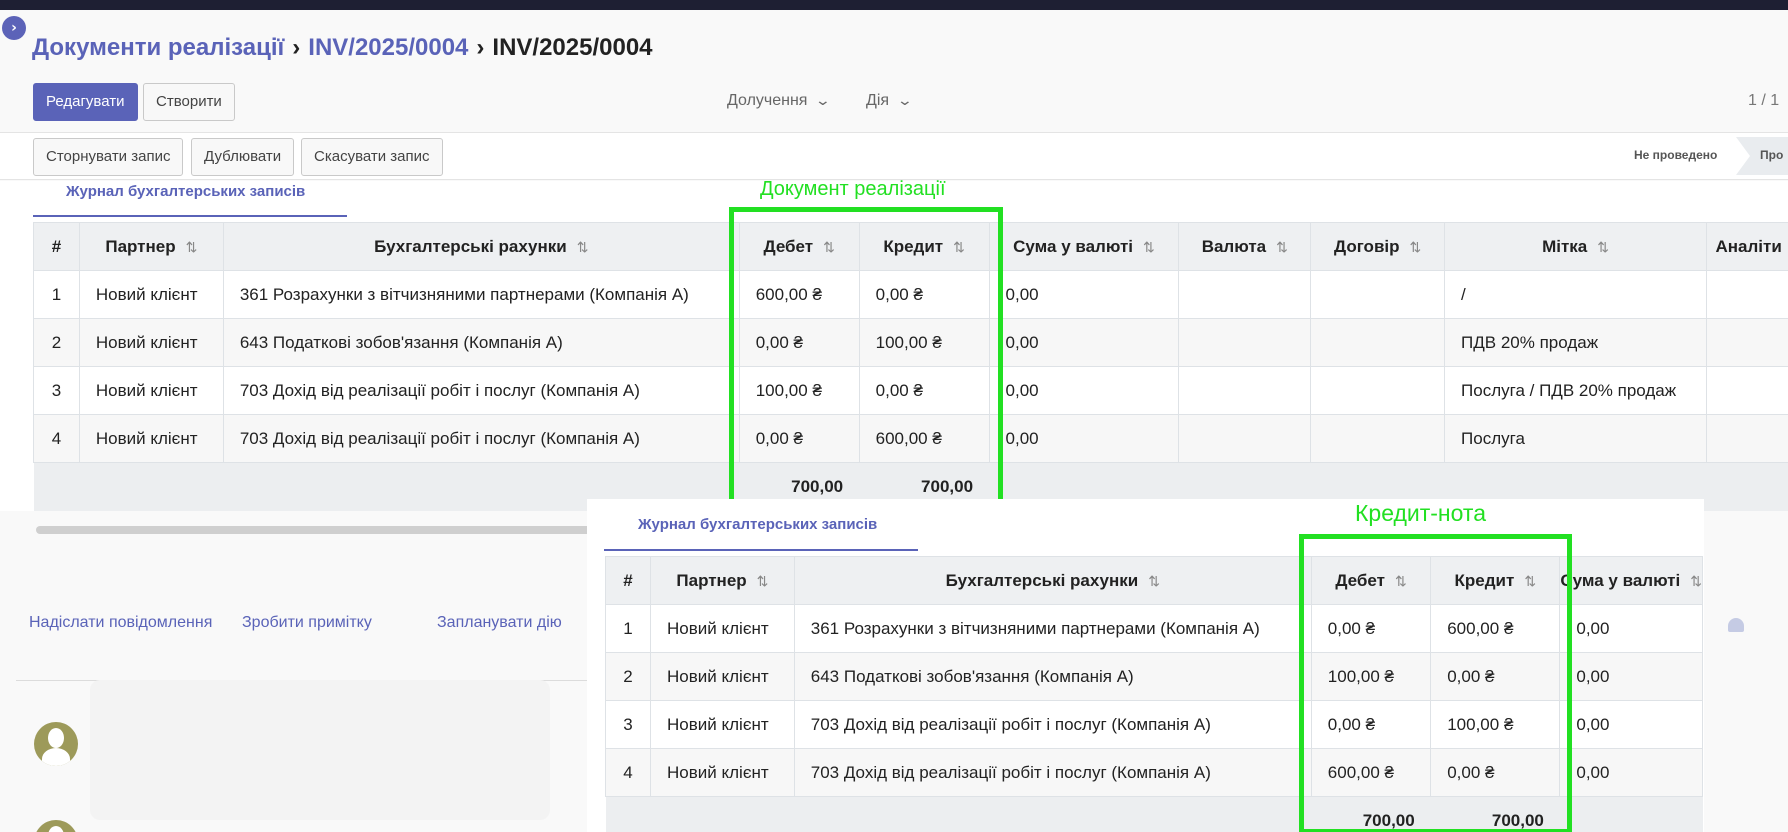 Image resolution: width=1788 pixels, height=832 pixels. Describe the element at coordinates (158, 47) in the screenshot. I see `breadcrumb-root: Документи реалізації` at that location.